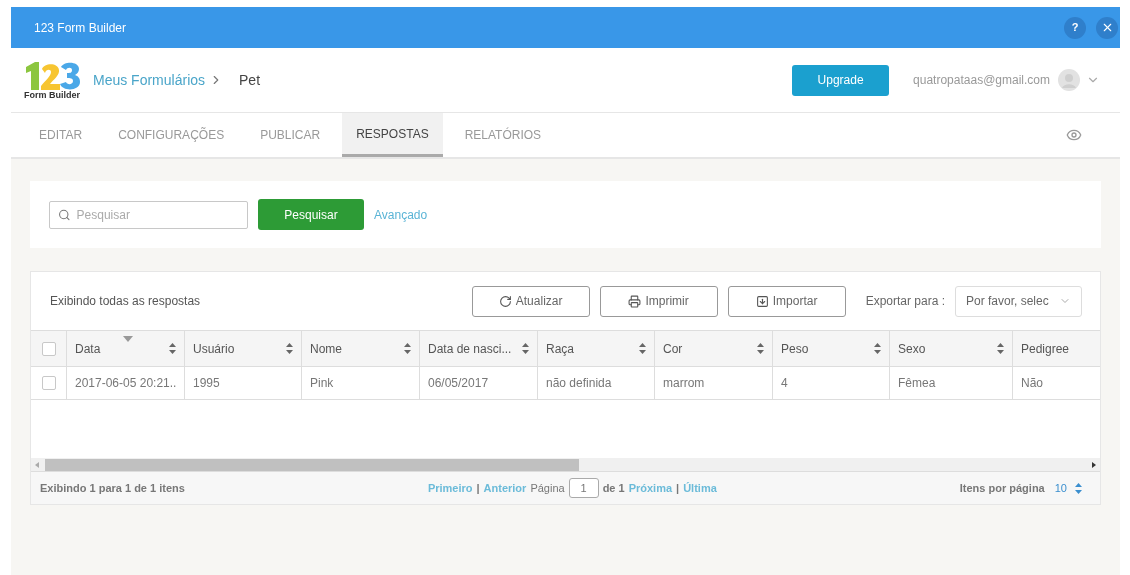  Describe the element at coordinates (658, 301) in the screenshot. I see `print-button: Imprimir` at that location.